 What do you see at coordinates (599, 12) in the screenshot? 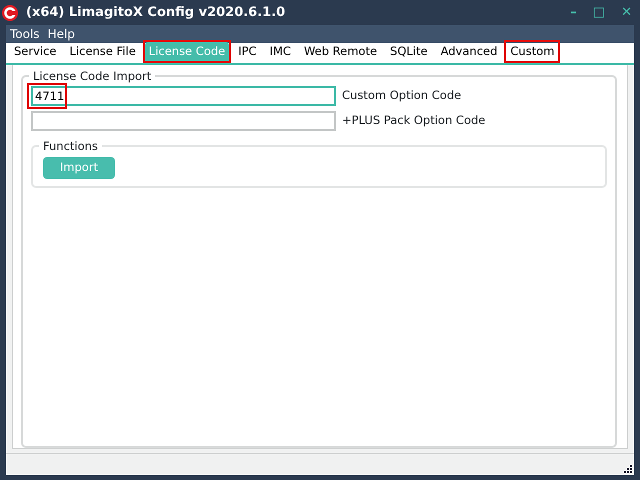
I see `maximize-button: □` at bounding box center [599, 12].